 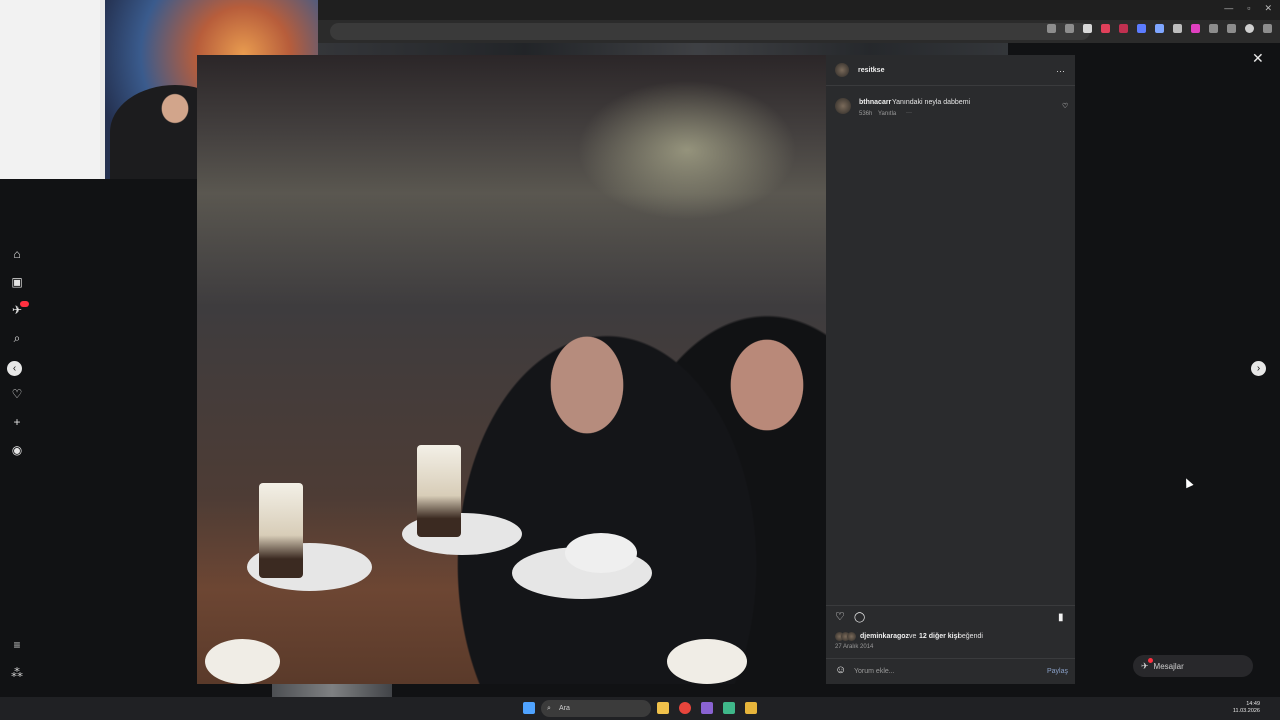 I want to click on cast-icon, so click(x=1051, y=28).